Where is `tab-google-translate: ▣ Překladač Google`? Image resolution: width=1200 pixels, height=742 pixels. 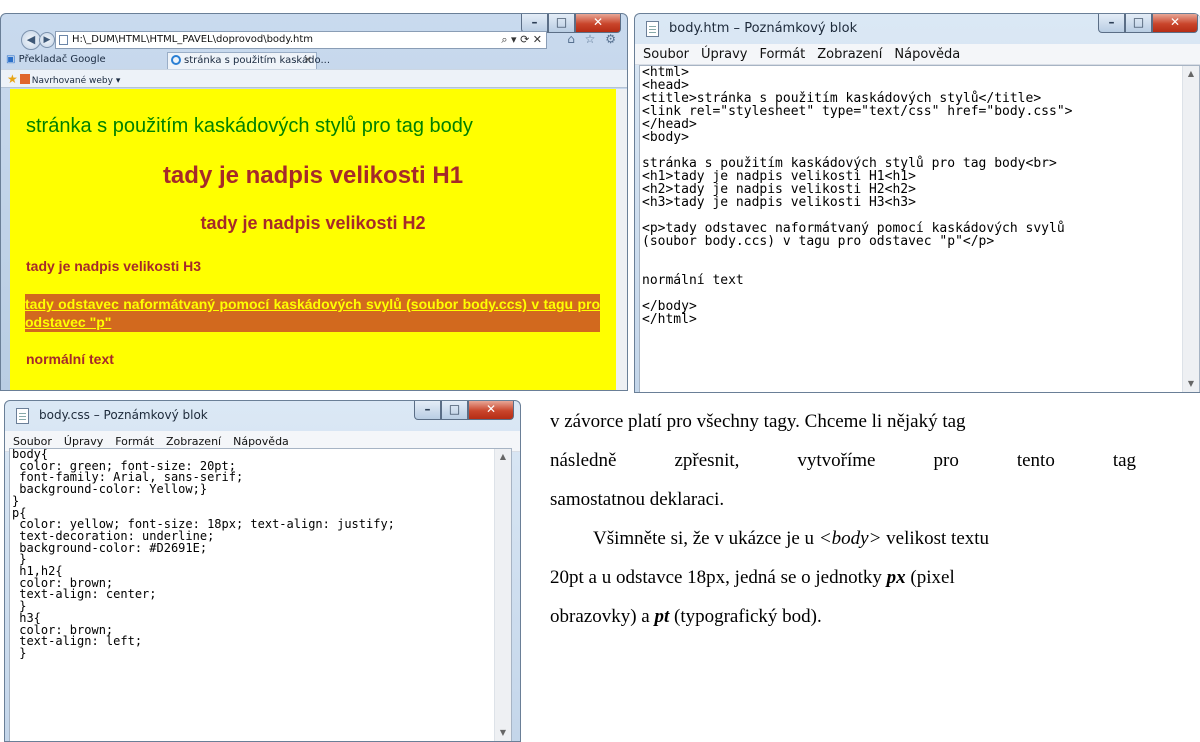
tab-google-translate: ▣ Překladač Google is located at coordinates (56, 59).